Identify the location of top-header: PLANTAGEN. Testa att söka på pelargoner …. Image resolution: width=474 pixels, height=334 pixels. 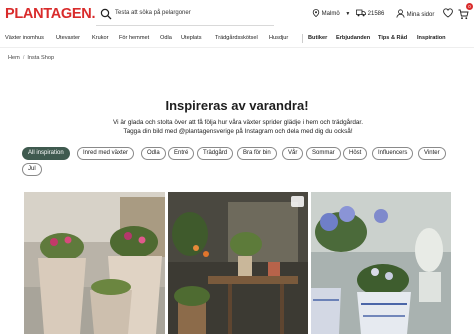
(237, 15).